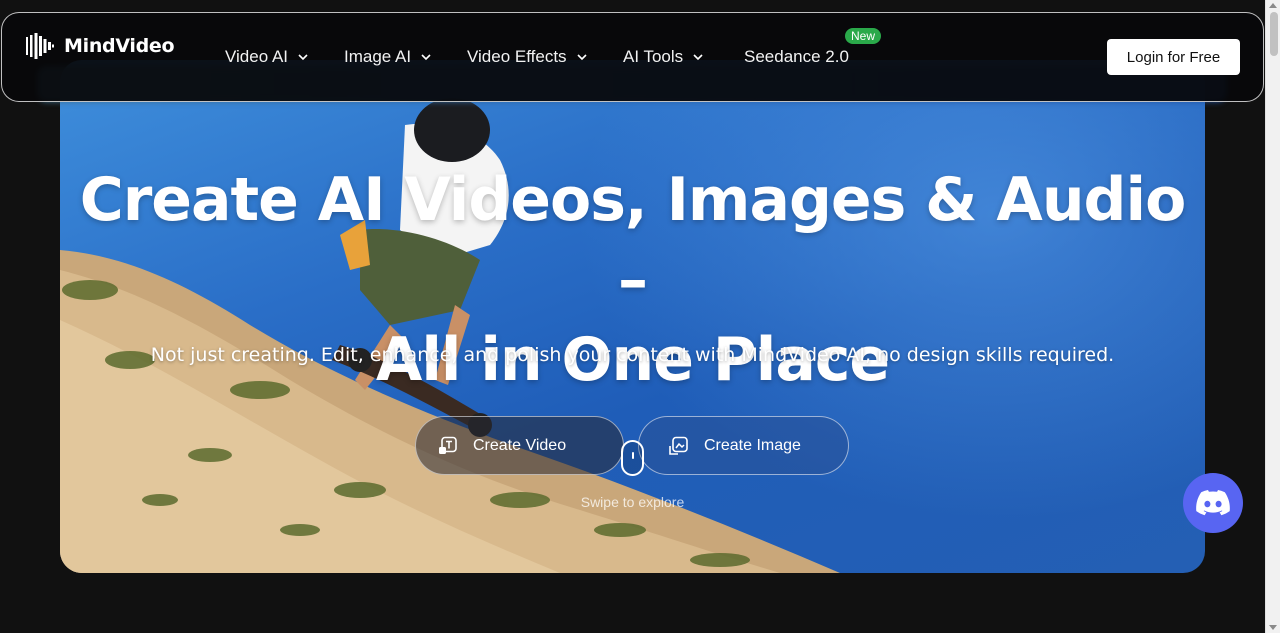  I want to click on create-video-label: Create Video, so click(520, 445).